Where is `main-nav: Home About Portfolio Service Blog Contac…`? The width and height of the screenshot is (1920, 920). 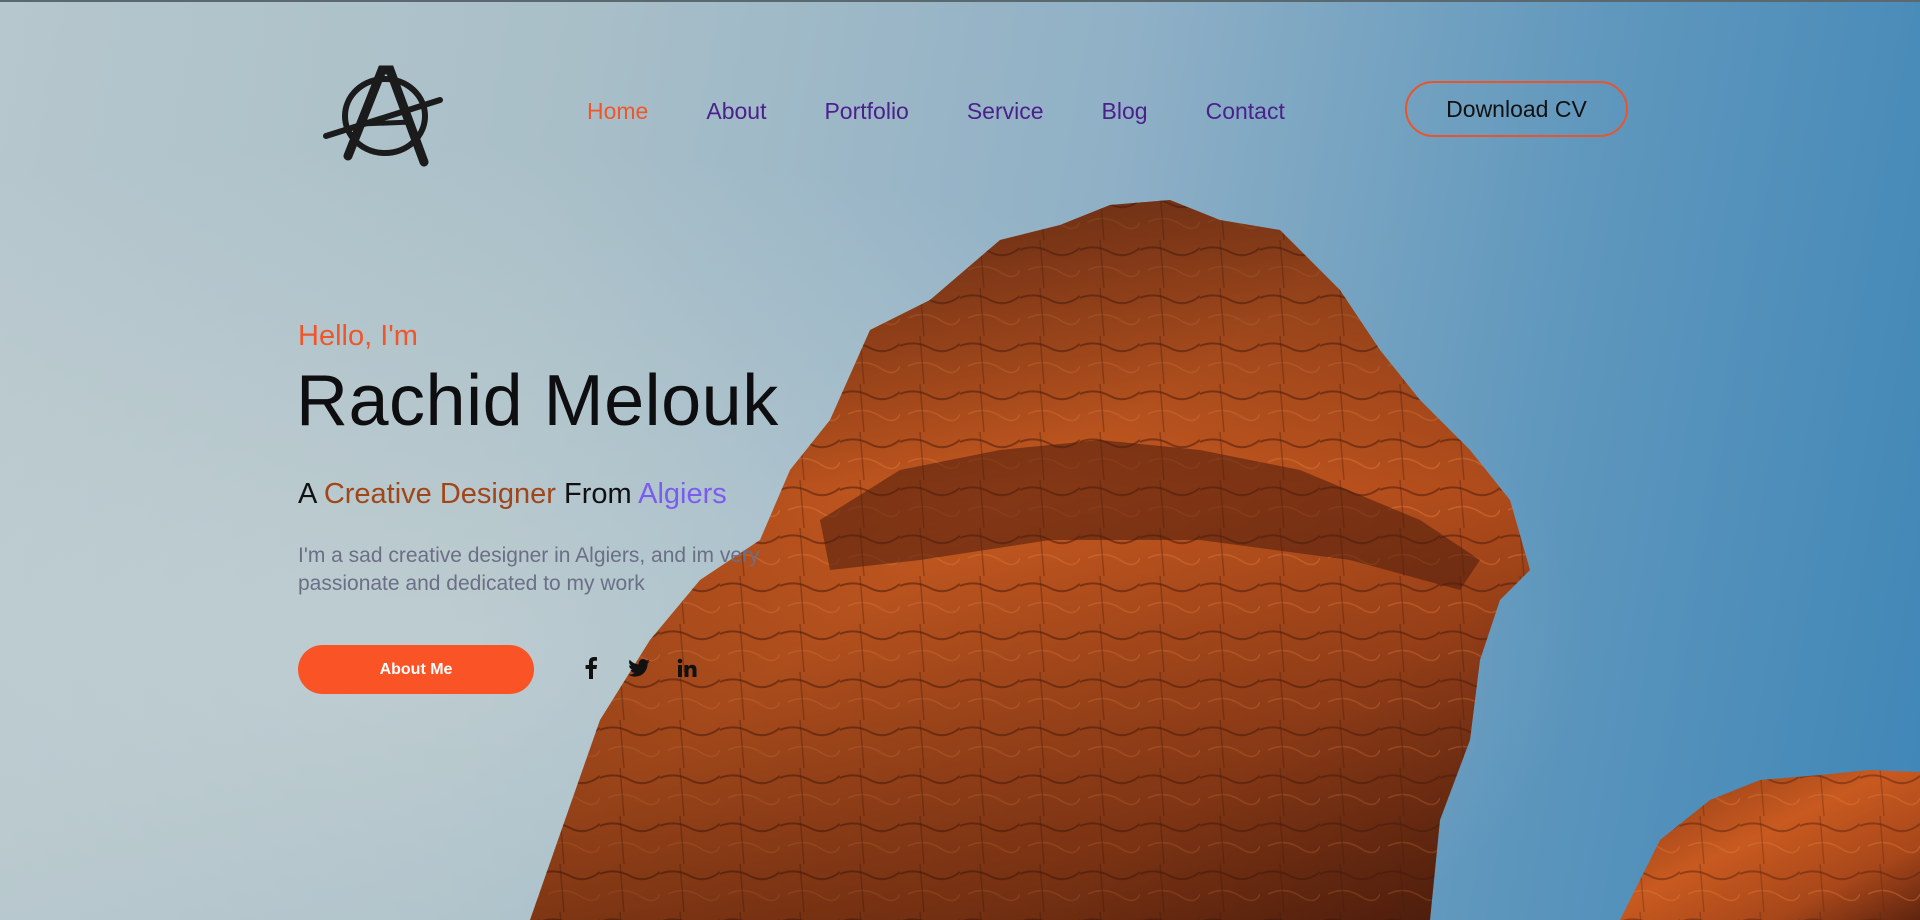 main-nav: Home About Portfolio Service Blog Contac… is located at coordinates (965, 111).